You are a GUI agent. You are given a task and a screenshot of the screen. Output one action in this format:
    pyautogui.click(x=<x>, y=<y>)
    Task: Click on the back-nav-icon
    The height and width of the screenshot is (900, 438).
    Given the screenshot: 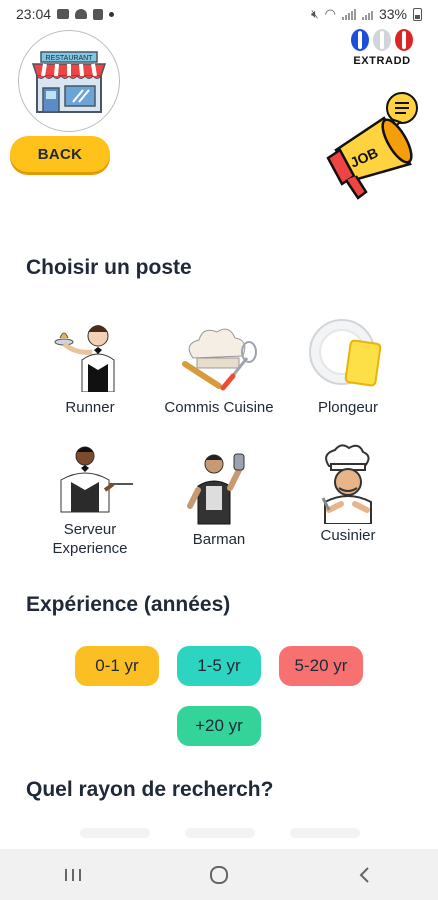 What is the action you would take?
    pyautogui.click(x=365, y=875)
    